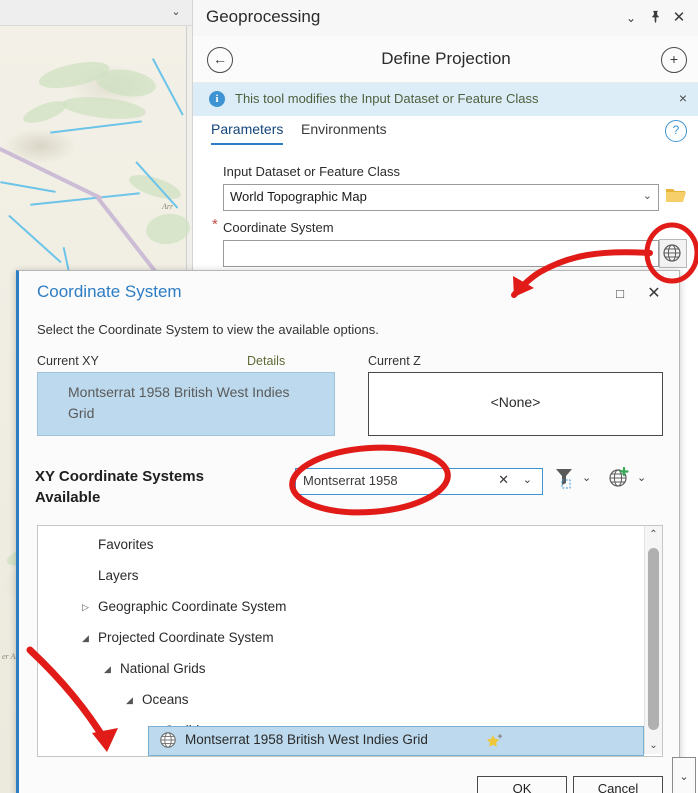  I want to click on scrollbar-thumb, so click(653, 639).